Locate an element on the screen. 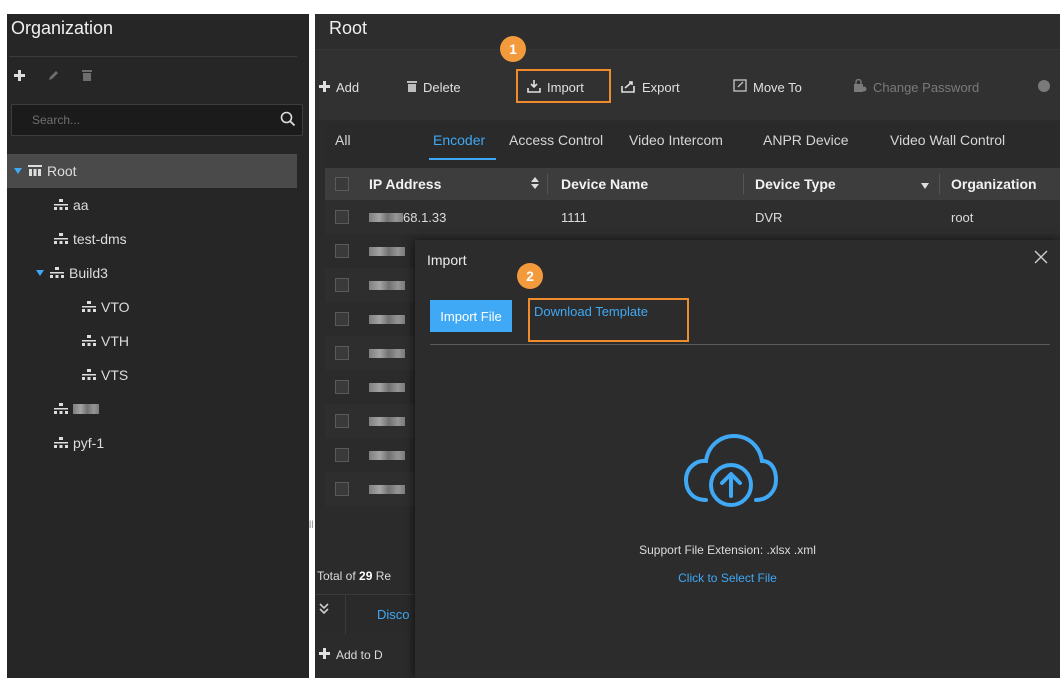  tree-label: Root is located at coordinates (62, 171).